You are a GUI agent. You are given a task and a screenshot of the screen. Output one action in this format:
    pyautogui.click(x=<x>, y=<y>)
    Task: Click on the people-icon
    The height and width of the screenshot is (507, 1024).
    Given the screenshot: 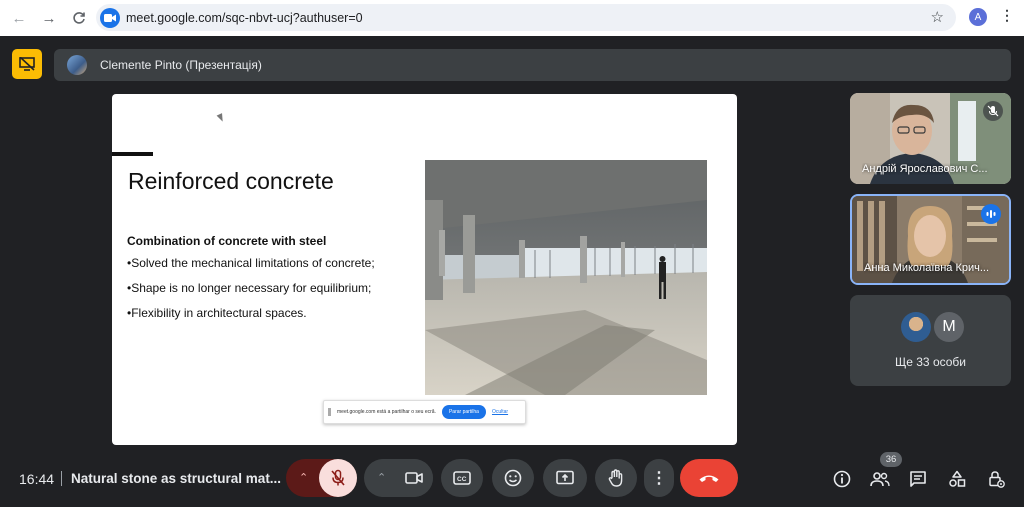 What is the action you would take?
    pyautogui.click(x=880, y=479)
    